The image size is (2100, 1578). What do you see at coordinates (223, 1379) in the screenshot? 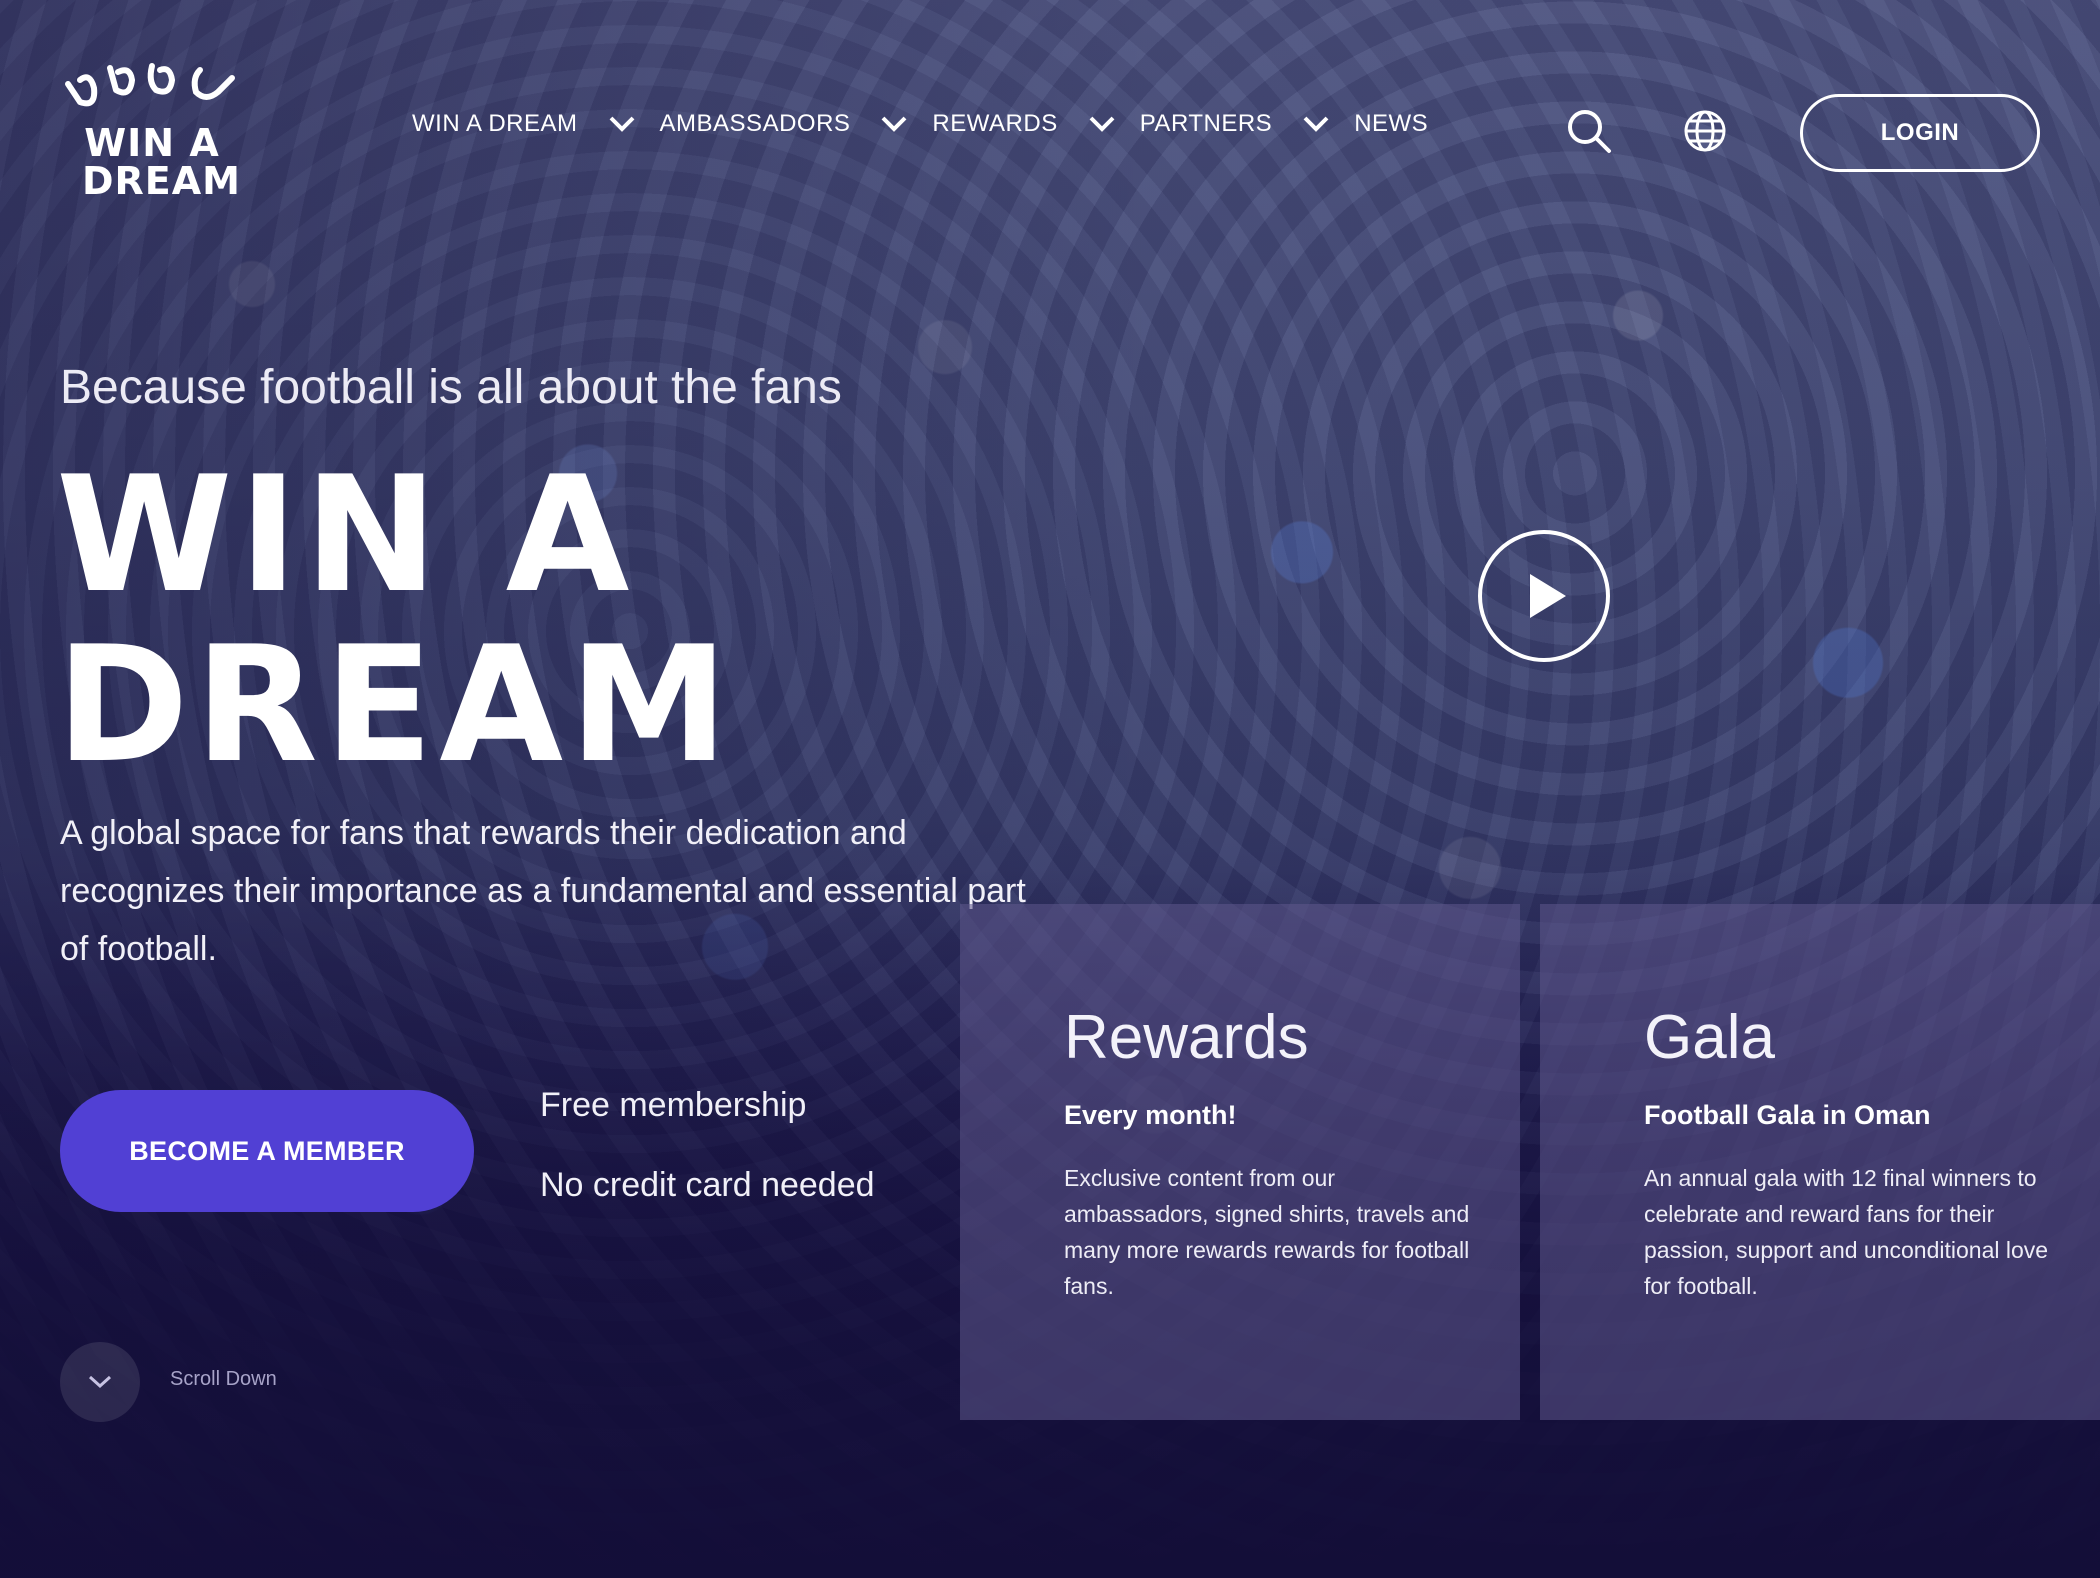
I see `scroll-down-label: Scroll Down` at bounding box center [223, 1379].